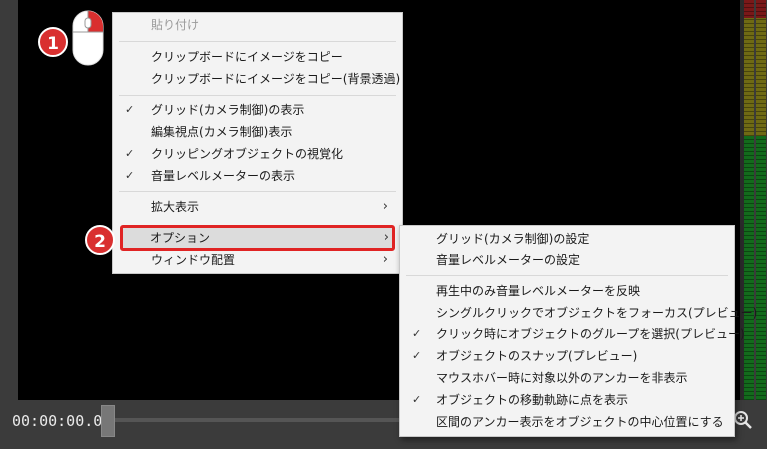 Image resolution: width=767 pixels, height=449 pixels. What do you see at coordinates (247, 154) in the screenshot?
I see `menu-item-label: クリッピングオブジェクトの視覚化` at bounding box center [247, 154].